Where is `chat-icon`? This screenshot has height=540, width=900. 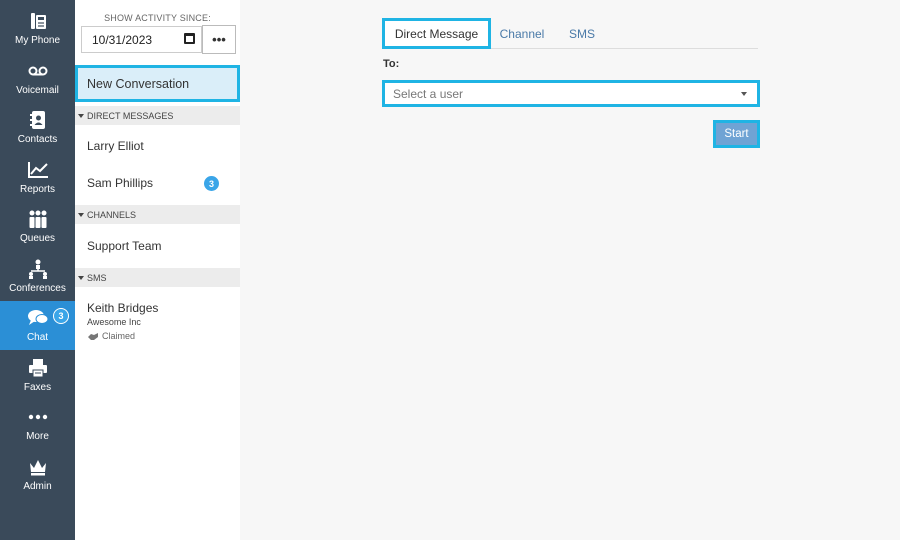
chat-icon is located at coordinates (38, 318).